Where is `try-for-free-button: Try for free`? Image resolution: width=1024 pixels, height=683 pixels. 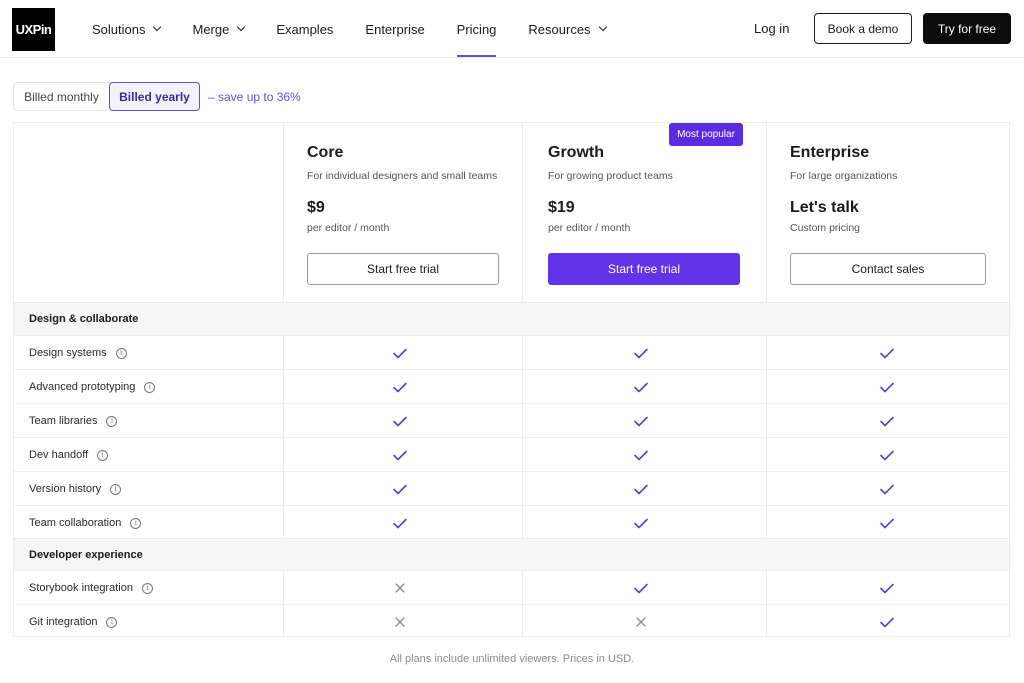
try-for-free-button: Try for free is located at coordinates (967, 28).